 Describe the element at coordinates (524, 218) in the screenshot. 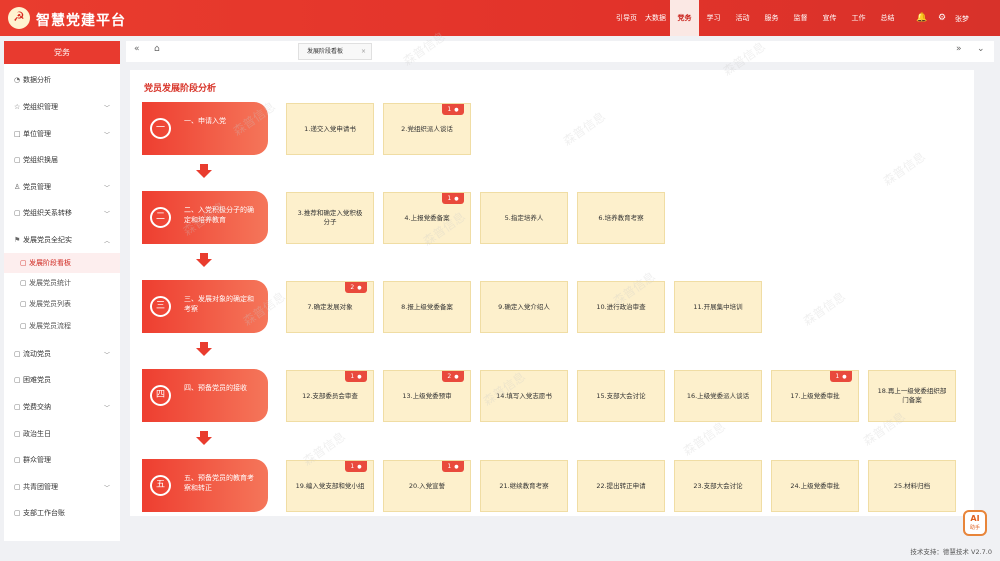

I see `step-card: 5.指定培养人` at that location.